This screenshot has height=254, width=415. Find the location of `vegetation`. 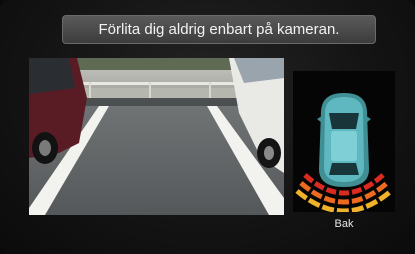

vegetation is located at coordinates (154, 64).